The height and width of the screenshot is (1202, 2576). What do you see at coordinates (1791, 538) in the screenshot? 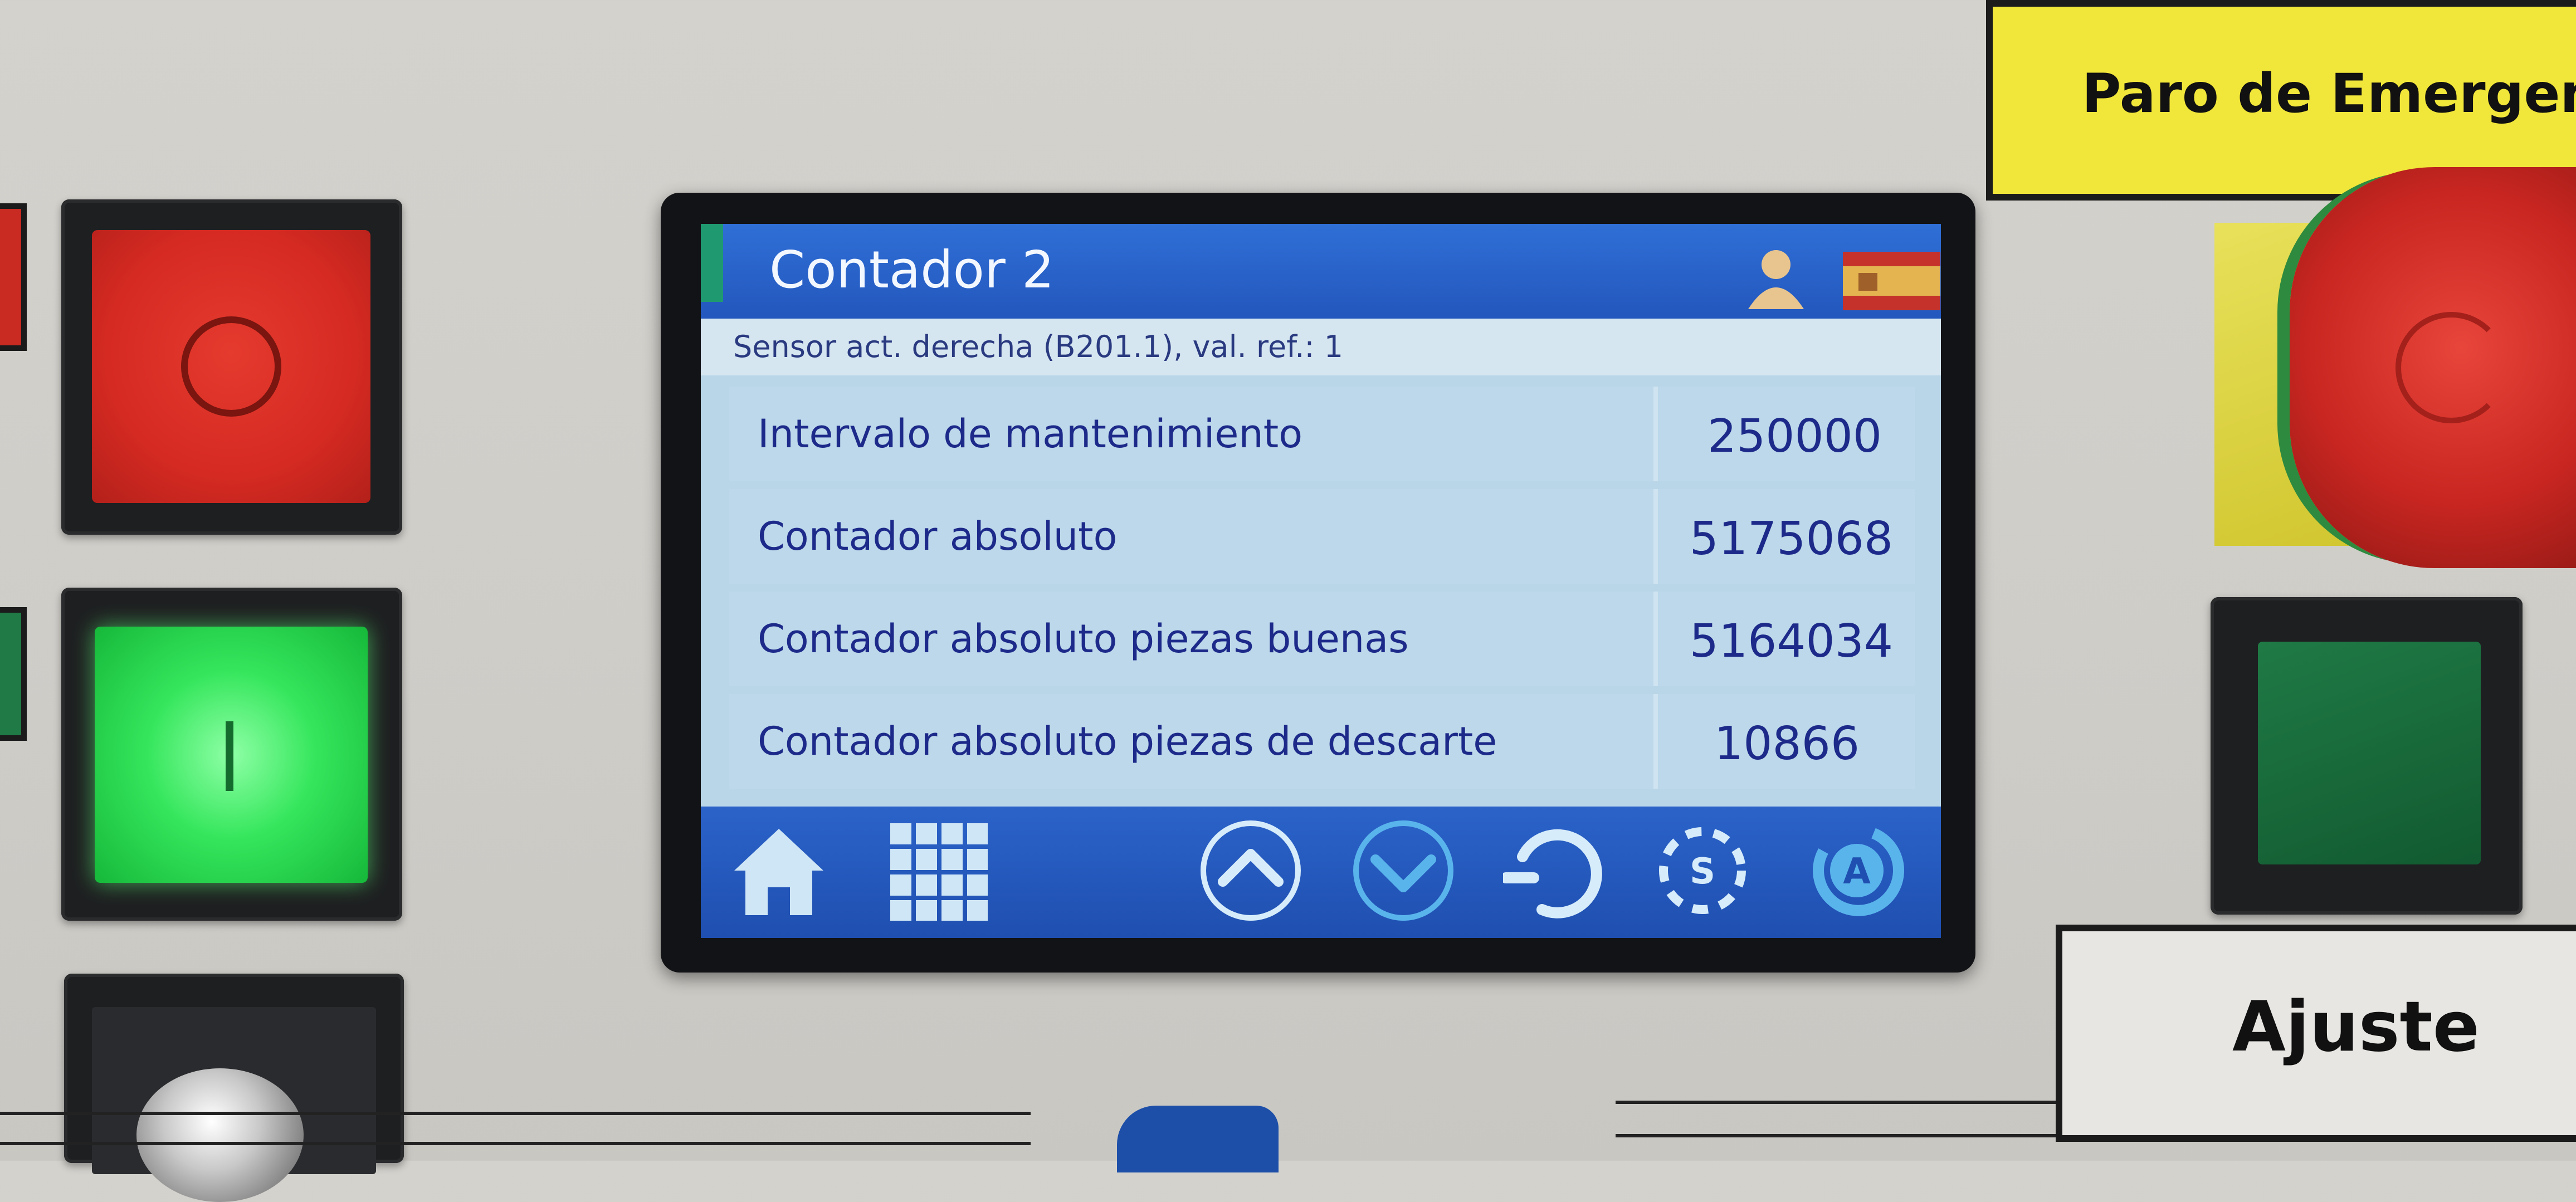
I see `row-value: 5175068` at bounding box center [1791, 538].